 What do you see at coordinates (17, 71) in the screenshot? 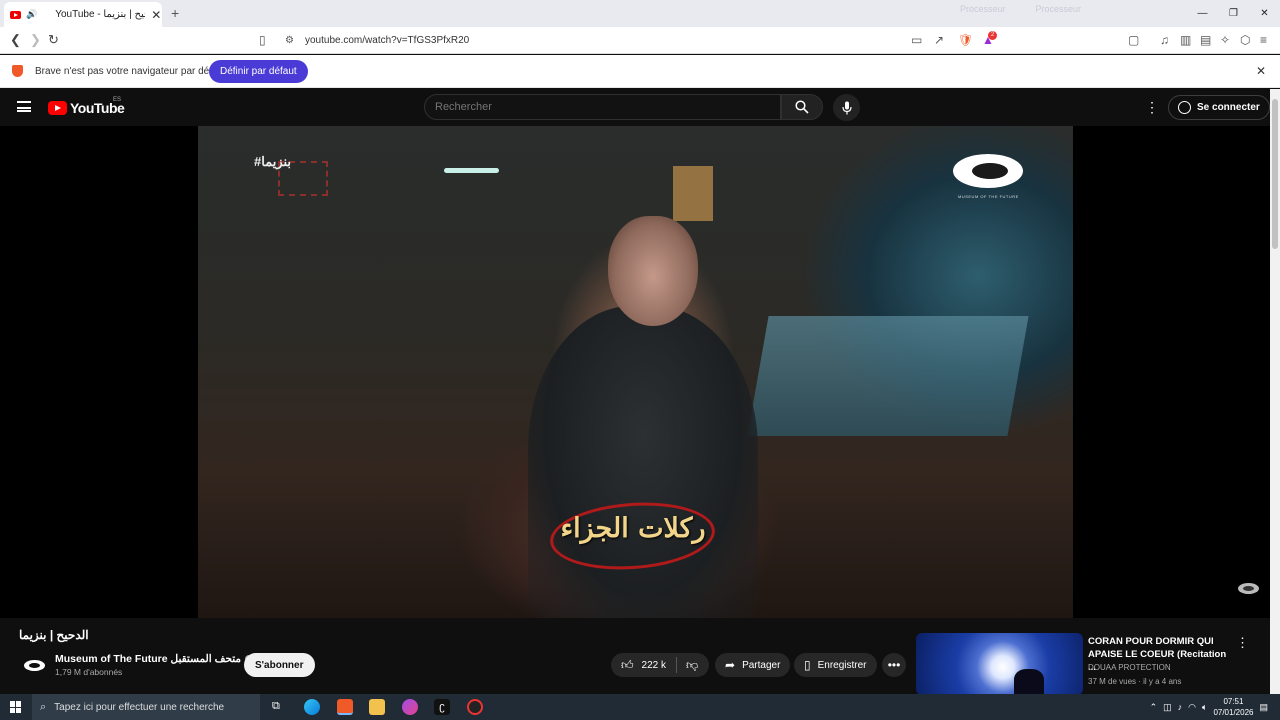
I see `brave-logo-icon` at bounding box center [17, 71].